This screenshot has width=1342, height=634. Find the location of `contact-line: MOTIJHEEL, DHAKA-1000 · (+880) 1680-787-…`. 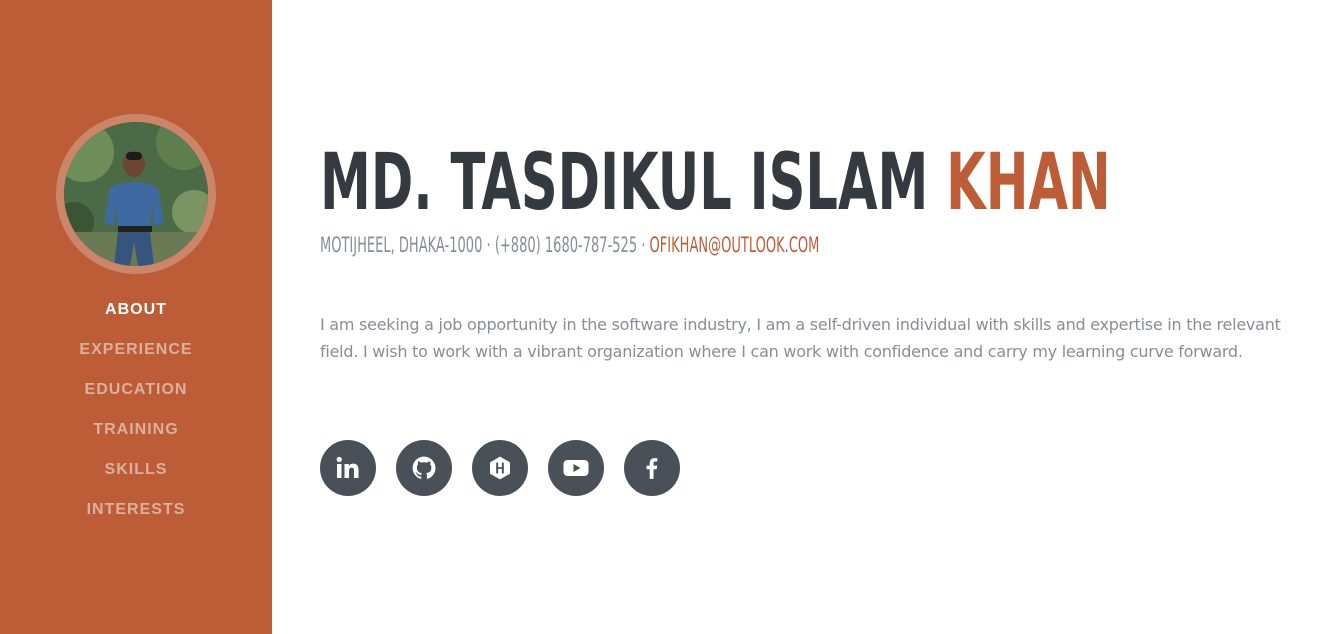

contact-line: MOTIJHEEL, DHAKA-1000 · (+880) 1680-787-… is located at coordinates (569, 245).